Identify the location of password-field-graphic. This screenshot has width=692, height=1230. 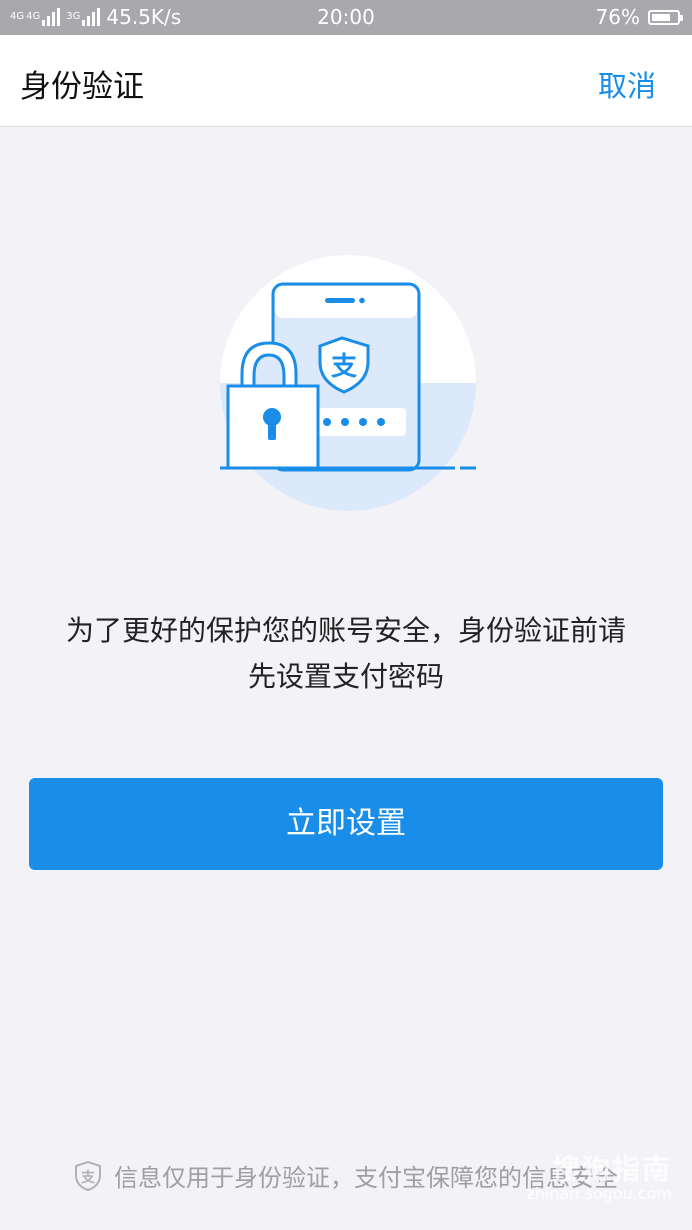
(358, 422).